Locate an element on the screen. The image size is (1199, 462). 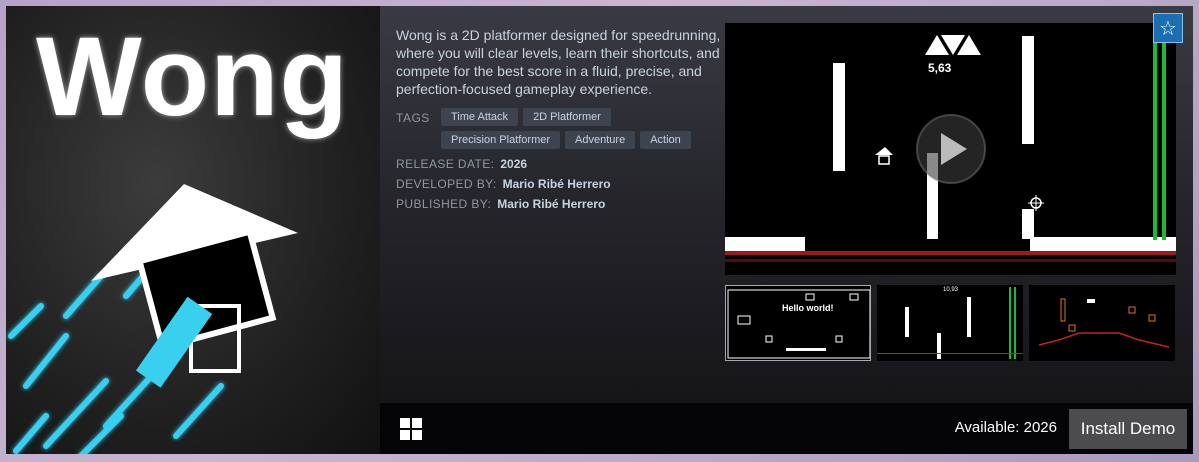
screenshot-thumbnail-1: Hello world! is located at coordinates (798, 323).